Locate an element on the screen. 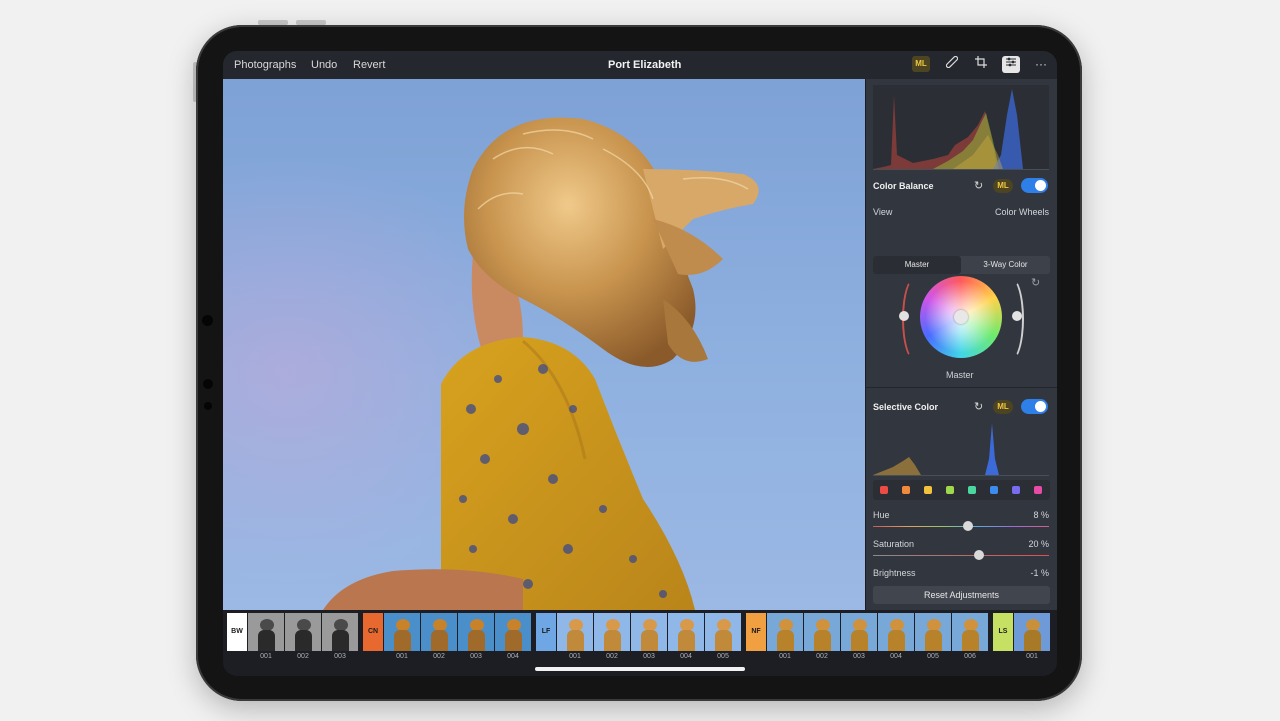  view-segmented-control: Master 3-Way Color is located at coordinates (961, 265).